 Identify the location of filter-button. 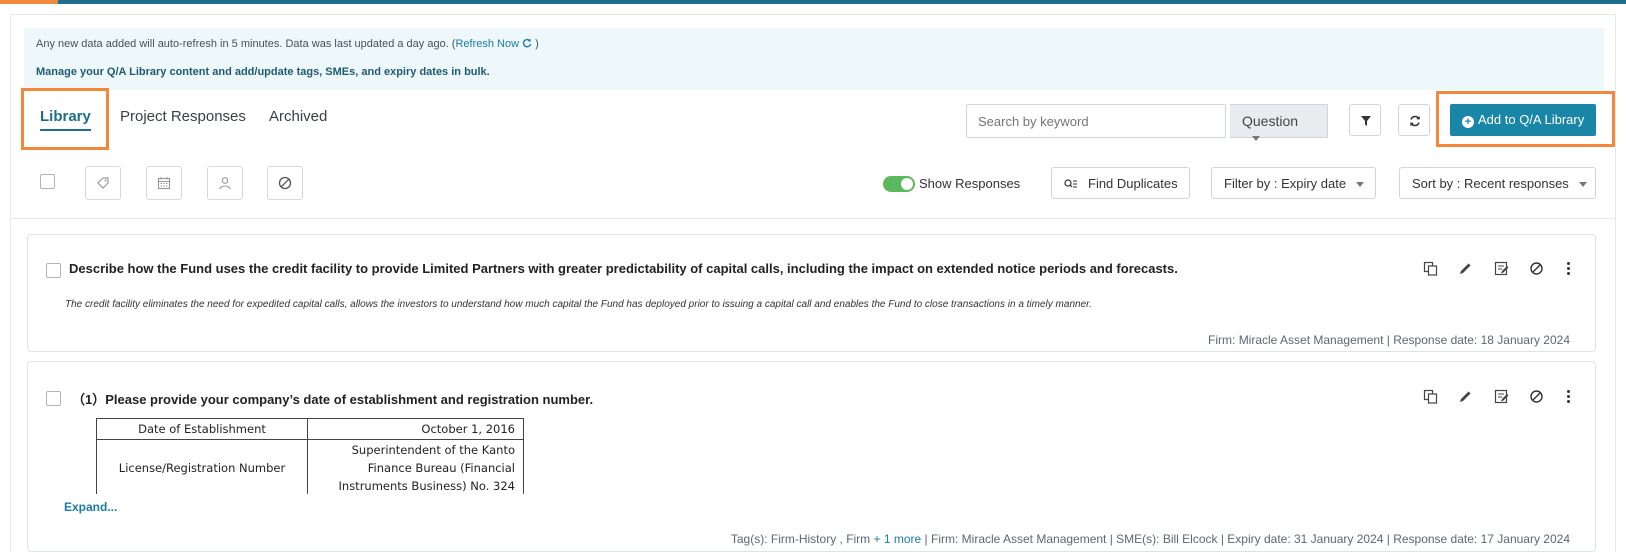
(1365, 120).